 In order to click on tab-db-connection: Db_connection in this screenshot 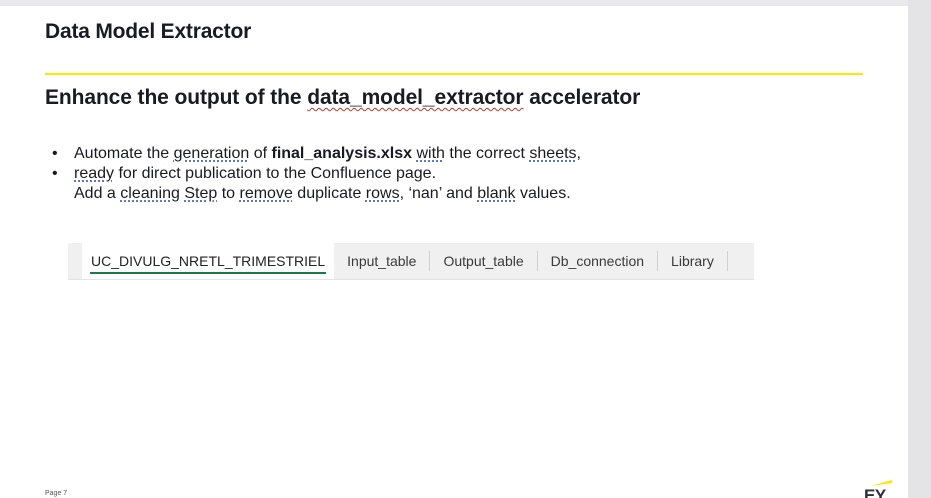, I will do `click(597, 261)`.